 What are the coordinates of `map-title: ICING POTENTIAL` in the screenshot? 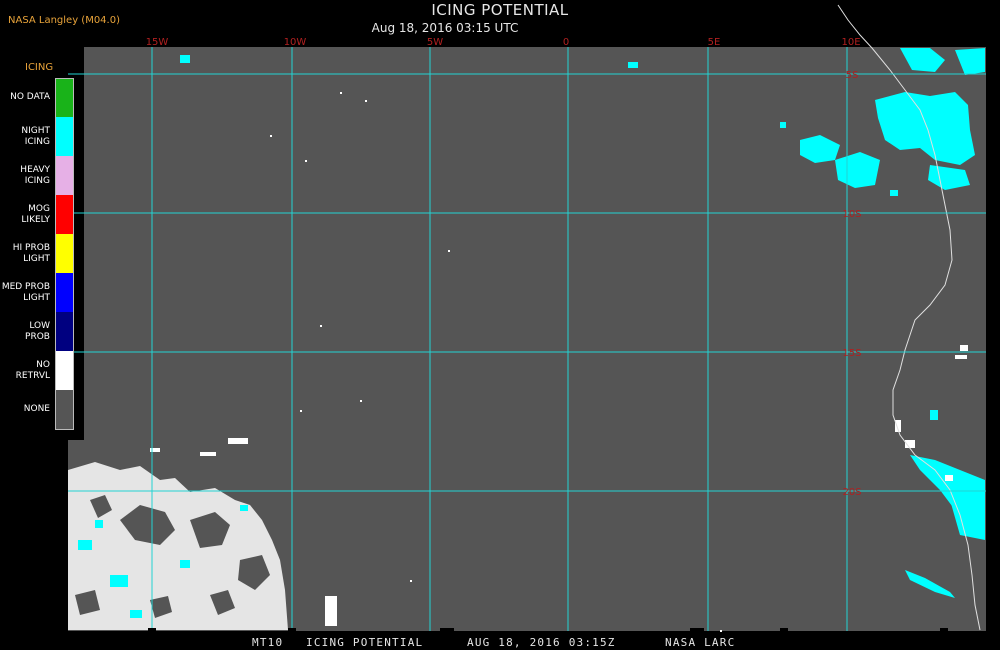 It's located at (500, 10).